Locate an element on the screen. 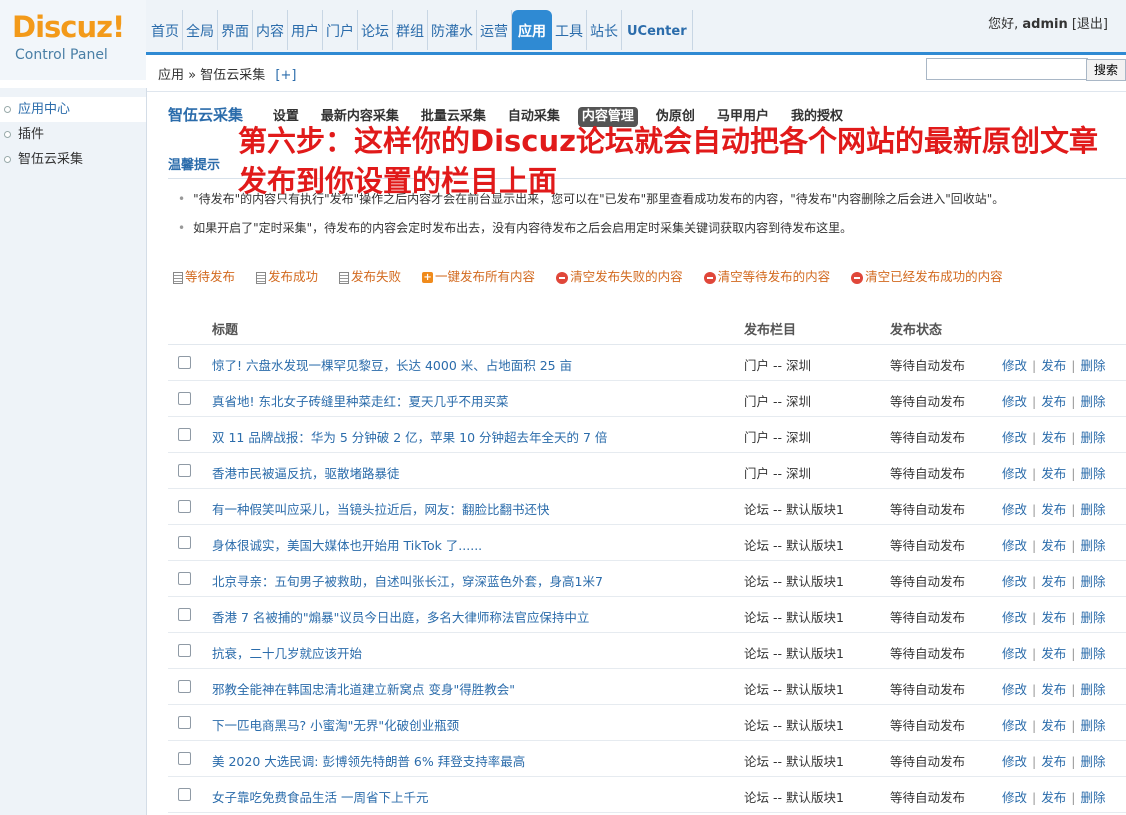 This screenshot has width=1126, height=815. nav-item: 界面 is located at coordinates (235, 30).